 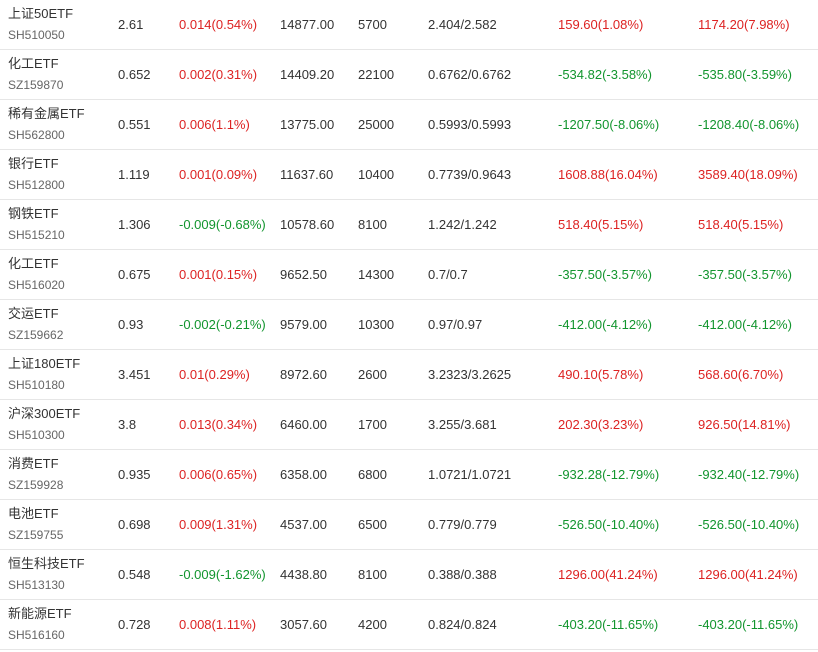 What do you see at coordinates (127, 424) in the screenshot?
I see `price-cell: 3.8` at bounding box center [127, 424].